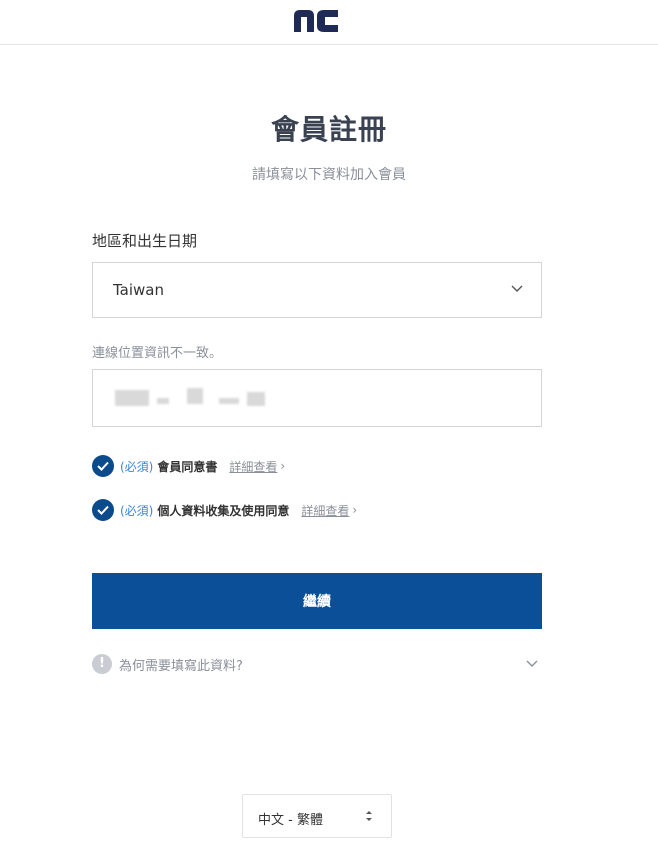 This screenshot has height=849, width=658. Describe the element at coordinates (369, 816) in the screenshot. I see `sort-arrows-icon` at that location.